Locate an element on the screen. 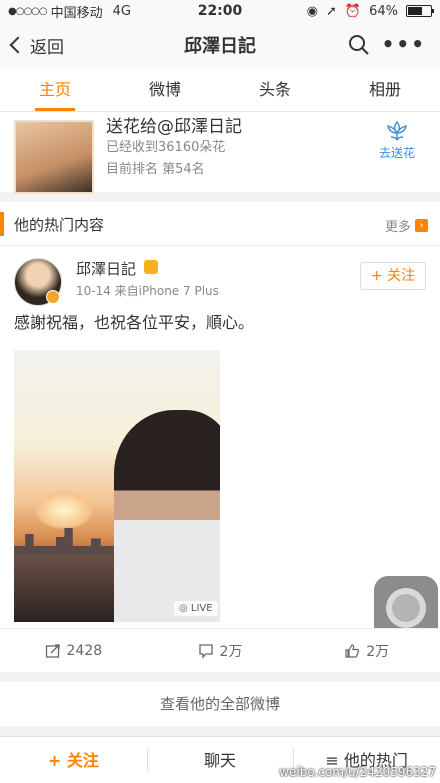 This screenshot has height=783, width=440. live-photo-badge: ◎ LIVE is located at coordinates (196, 608).